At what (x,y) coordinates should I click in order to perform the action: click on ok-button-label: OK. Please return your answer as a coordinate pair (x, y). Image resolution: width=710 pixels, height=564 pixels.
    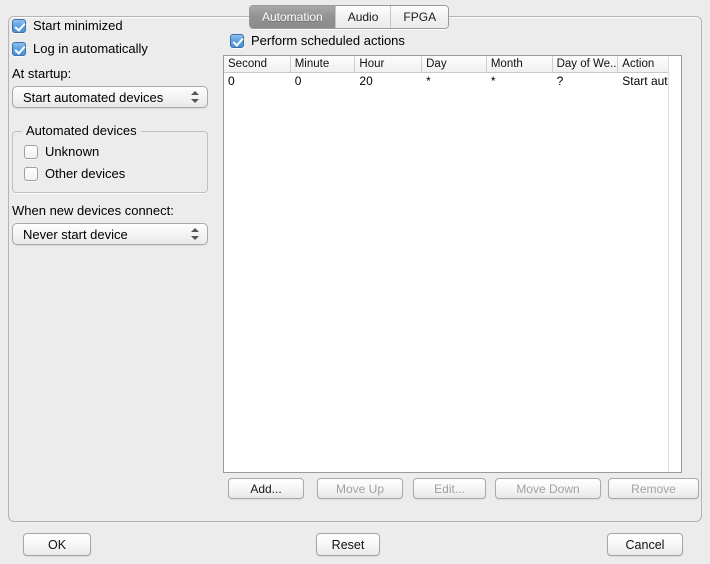
    Looking at the image, I should click on (57, 544).